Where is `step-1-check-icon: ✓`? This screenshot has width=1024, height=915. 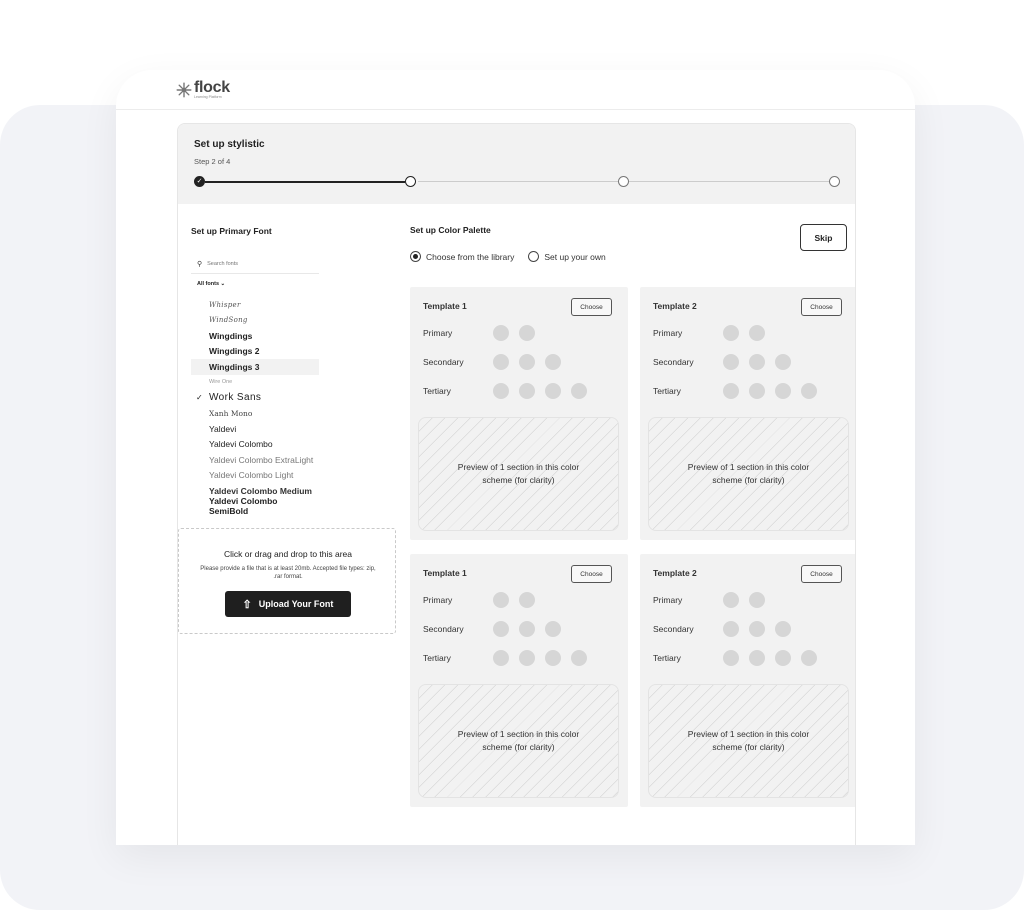
step-1-check-icon: ✓ is located at coordinates (199, 181).